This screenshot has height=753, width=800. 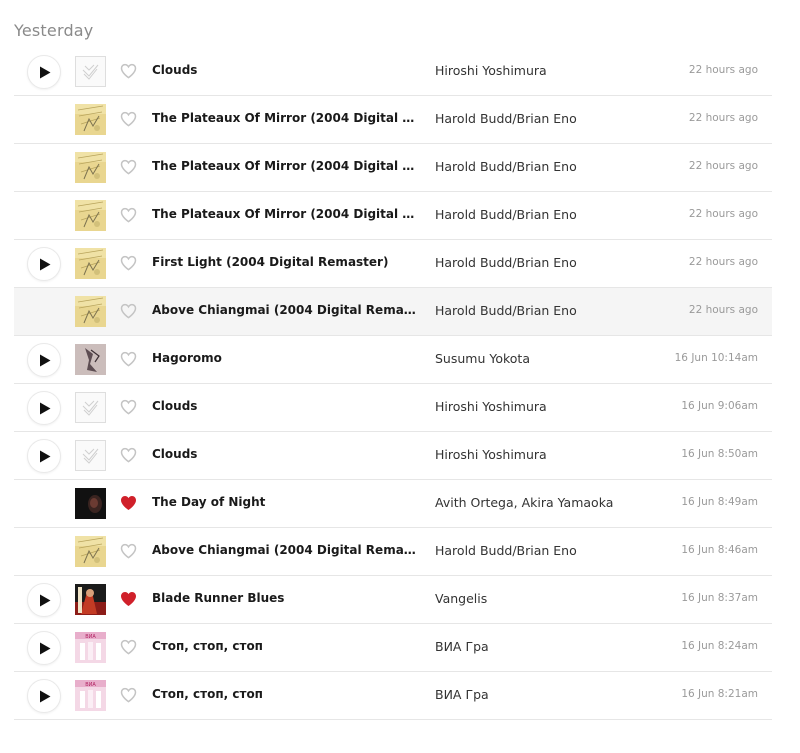 What do you see at coordinates (545, 358) in the screenshot?
I see `track-artist: Susumu Yokota` at bounding box center [545, 358].